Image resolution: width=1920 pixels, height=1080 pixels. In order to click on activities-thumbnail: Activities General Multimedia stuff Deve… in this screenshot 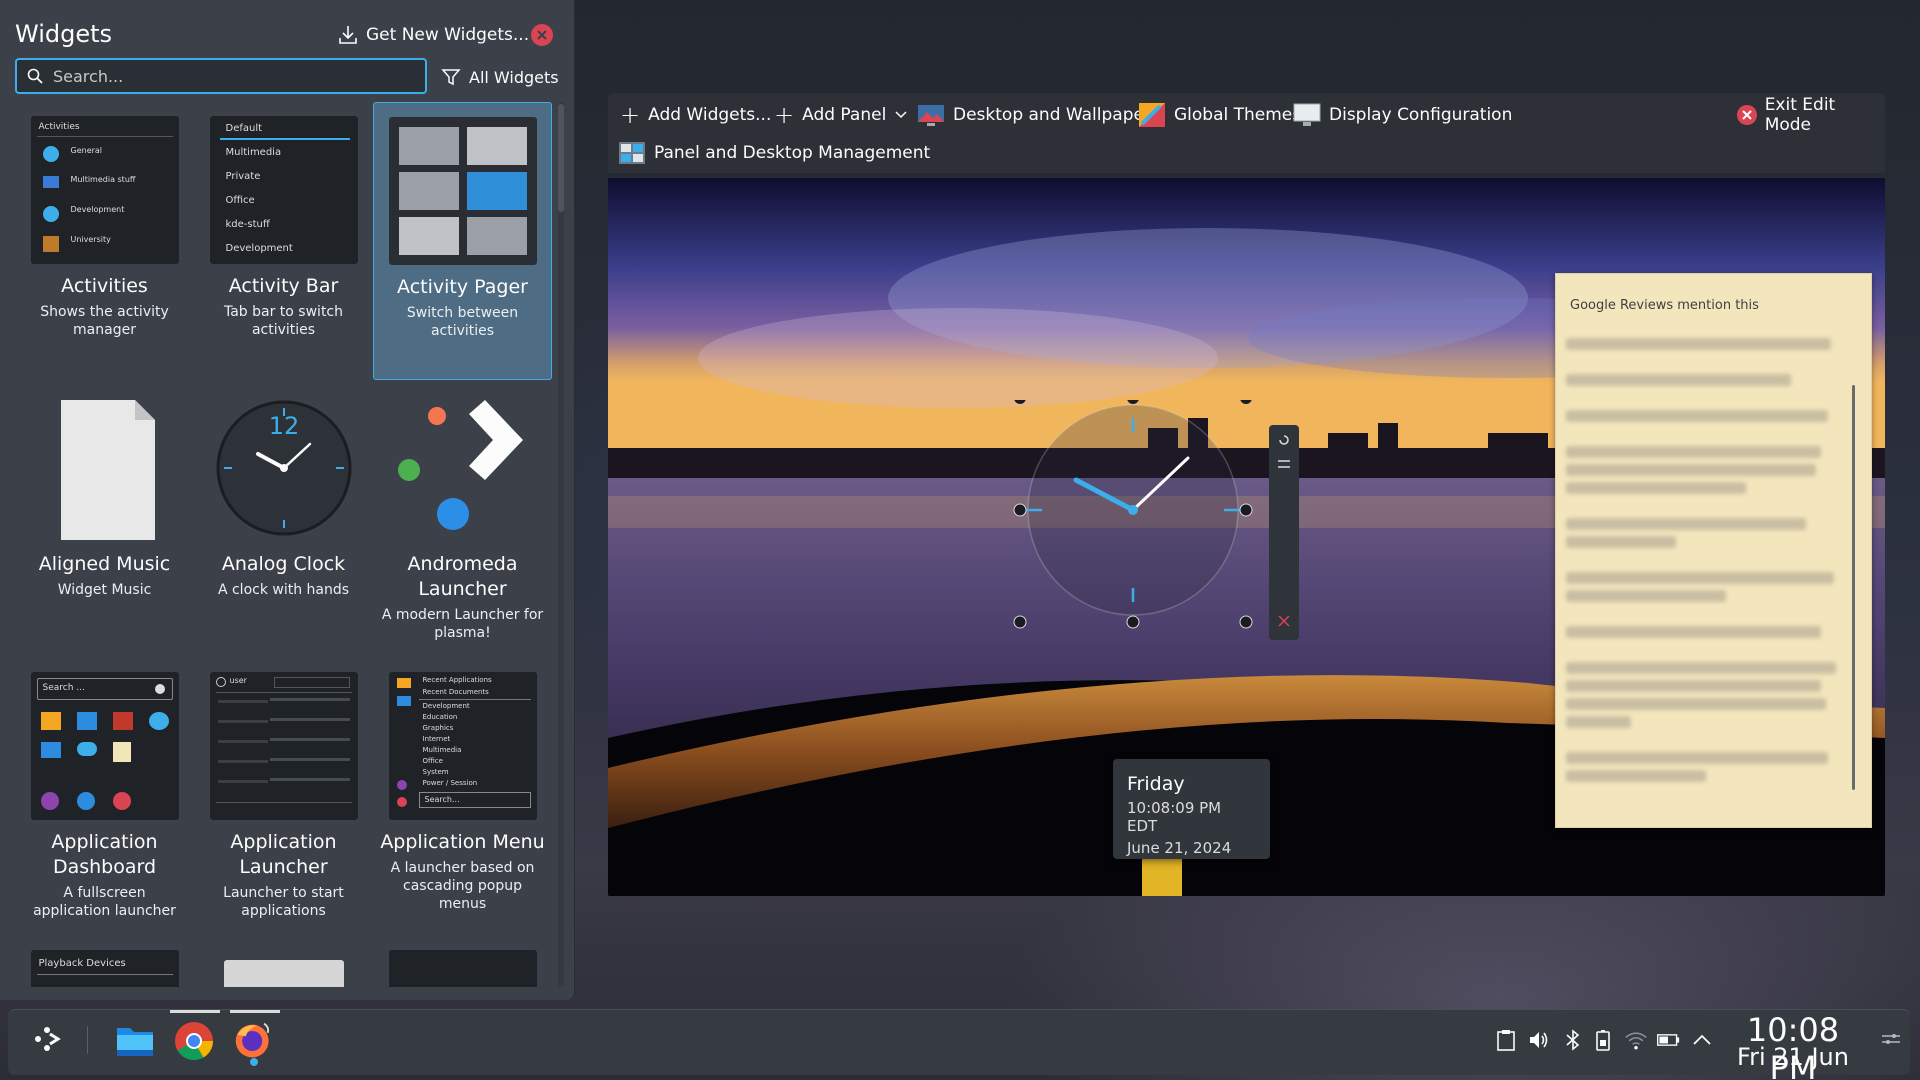, I will do `click(104, 190)`.